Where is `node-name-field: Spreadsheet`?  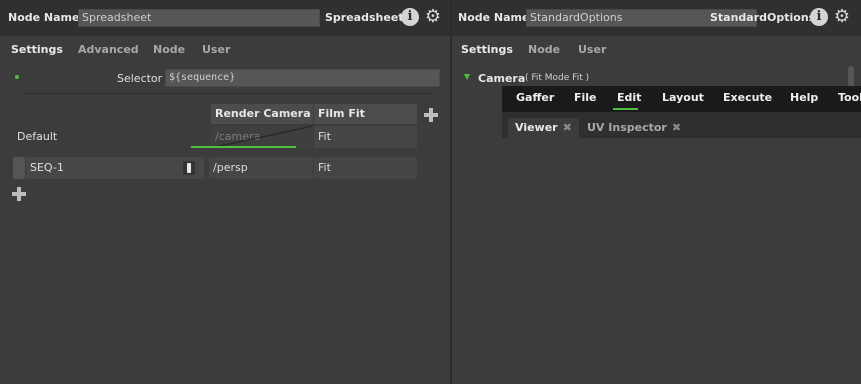
node-name-field: Spreadsheet is located at coordinates (199, 18).